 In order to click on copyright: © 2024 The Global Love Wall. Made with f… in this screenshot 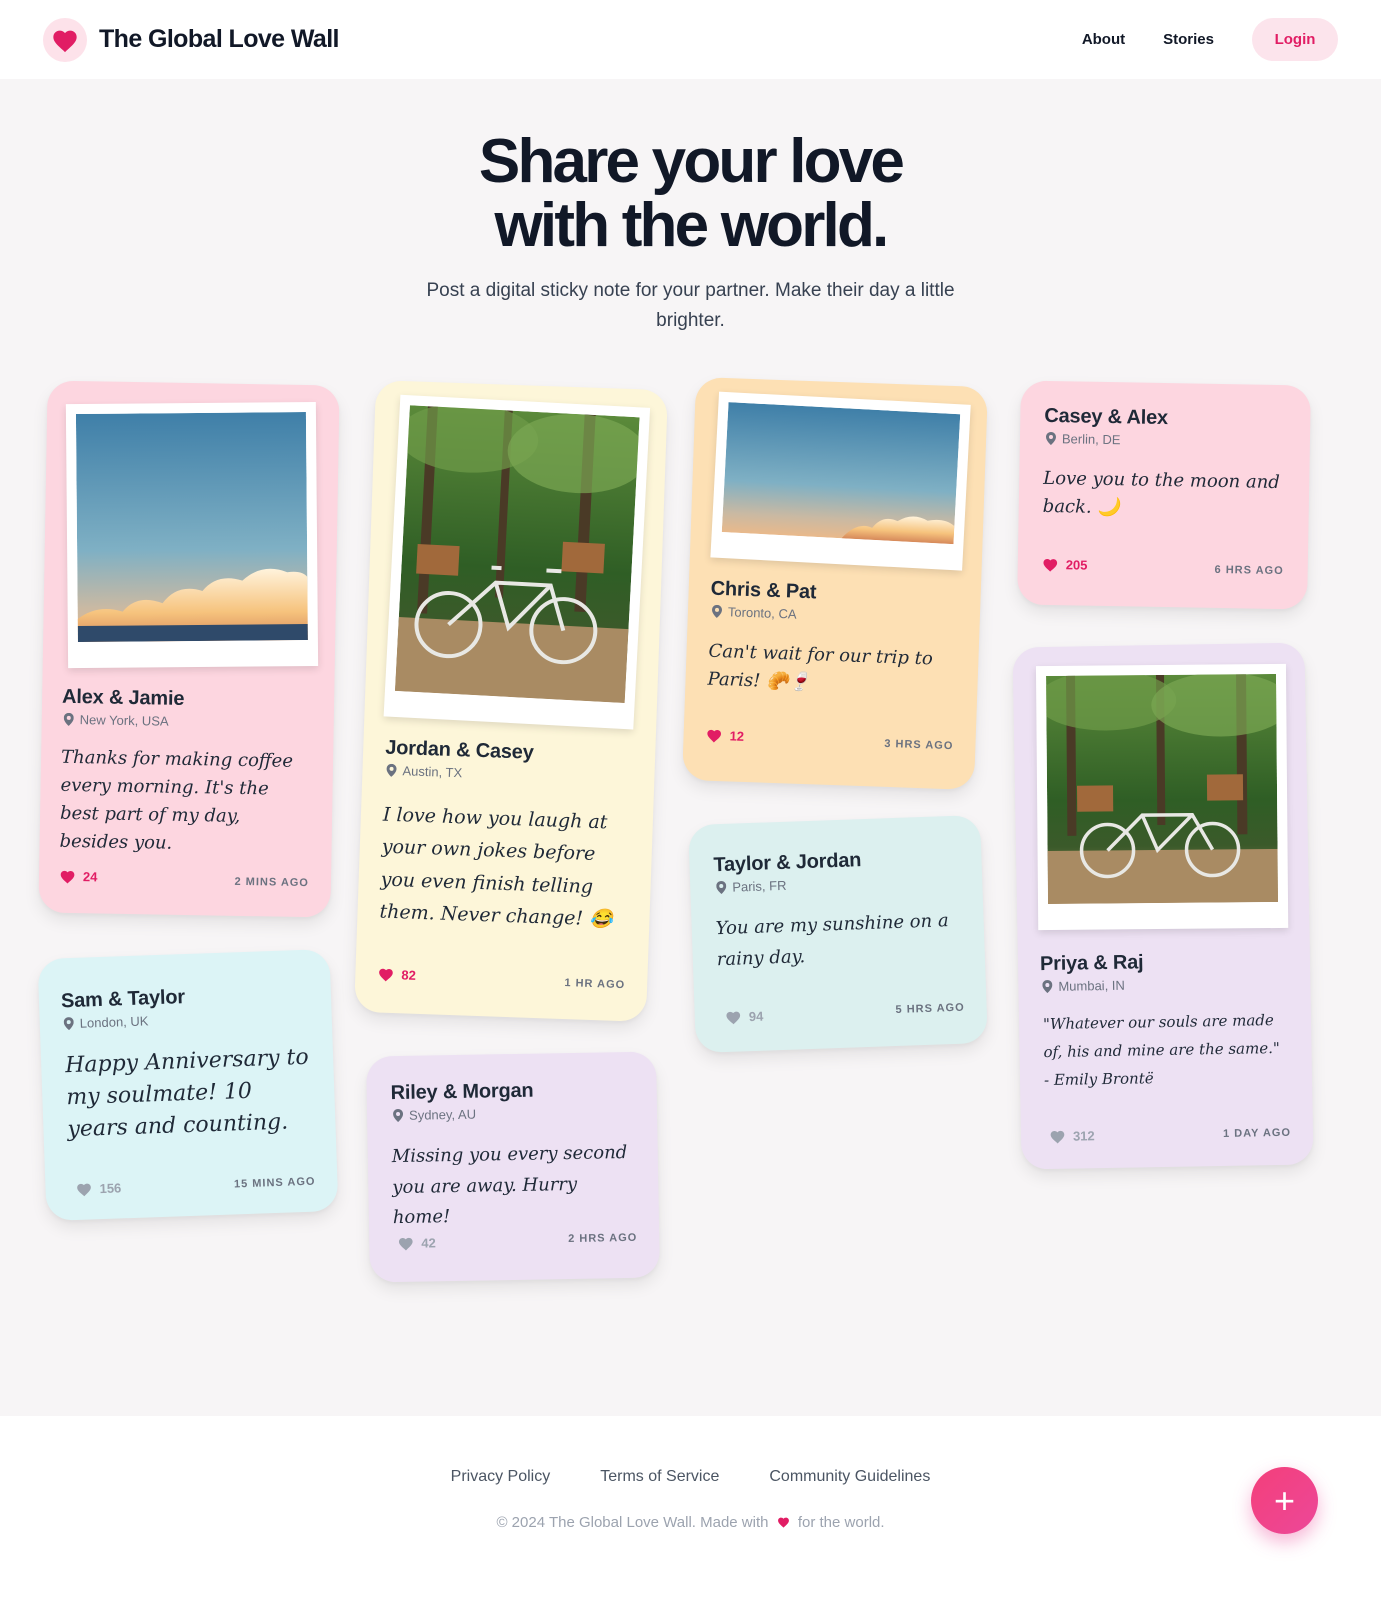, I will do `click(690, 1522)`.